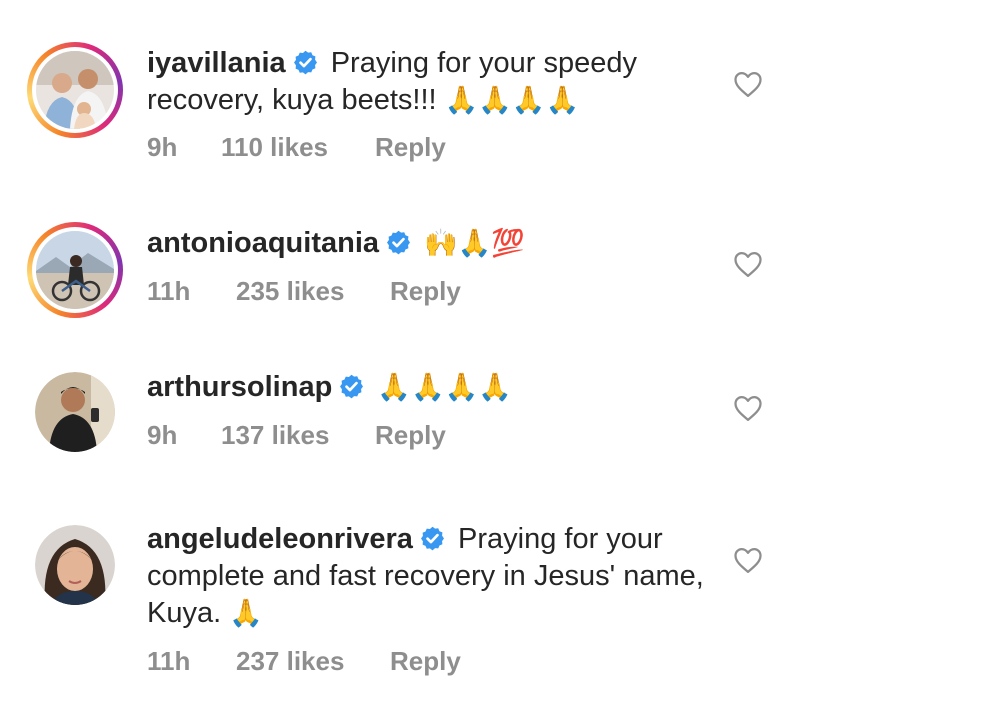  I want to click on comment-text-block: arthursolinap 🙏🙏🙏🙏, so click(427, 387).